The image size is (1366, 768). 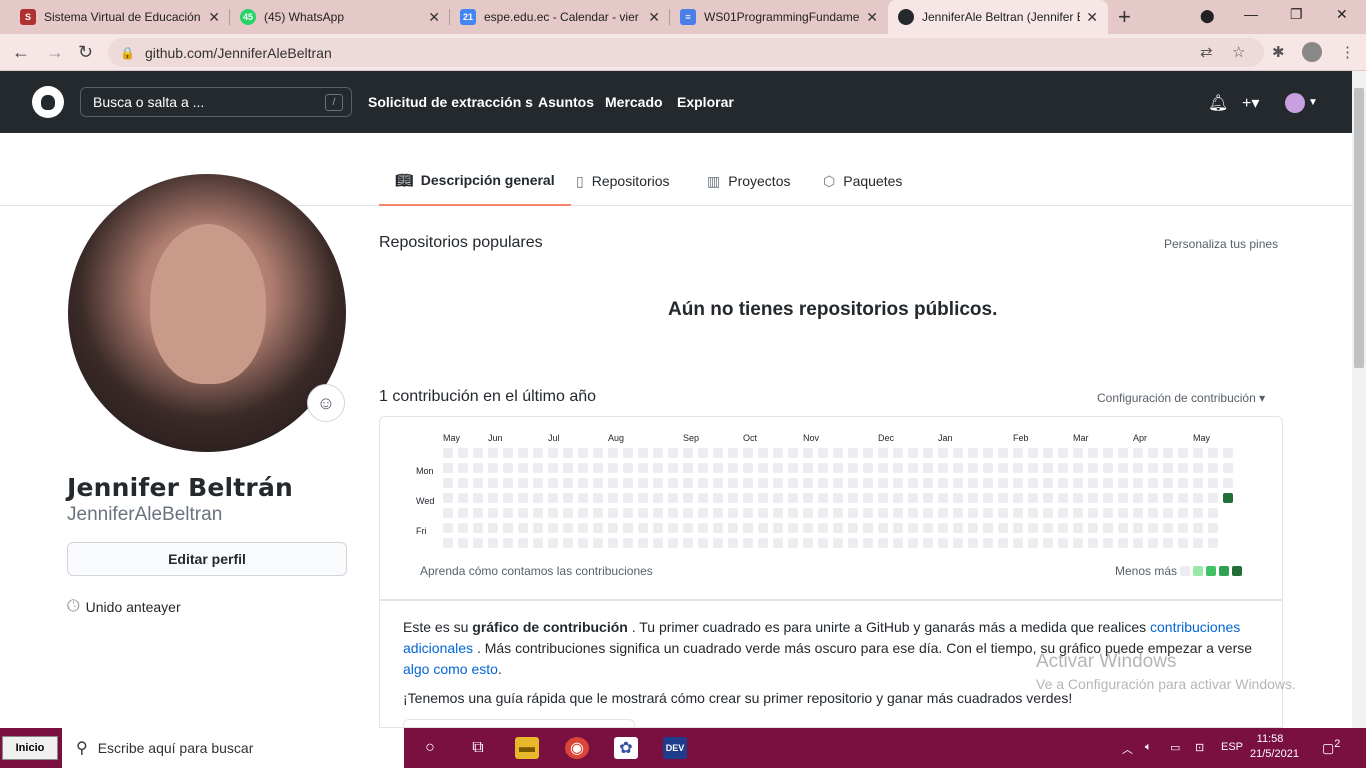 I want to click on tab-projects: ▥ Proyectos, so click(x=748, y=181).